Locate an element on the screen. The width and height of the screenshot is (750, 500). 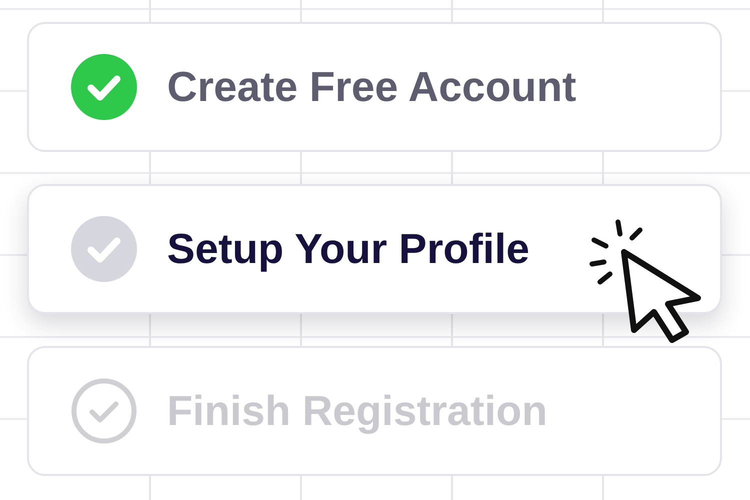
step-label: Create Free Account is located at coordinates (371, 87).